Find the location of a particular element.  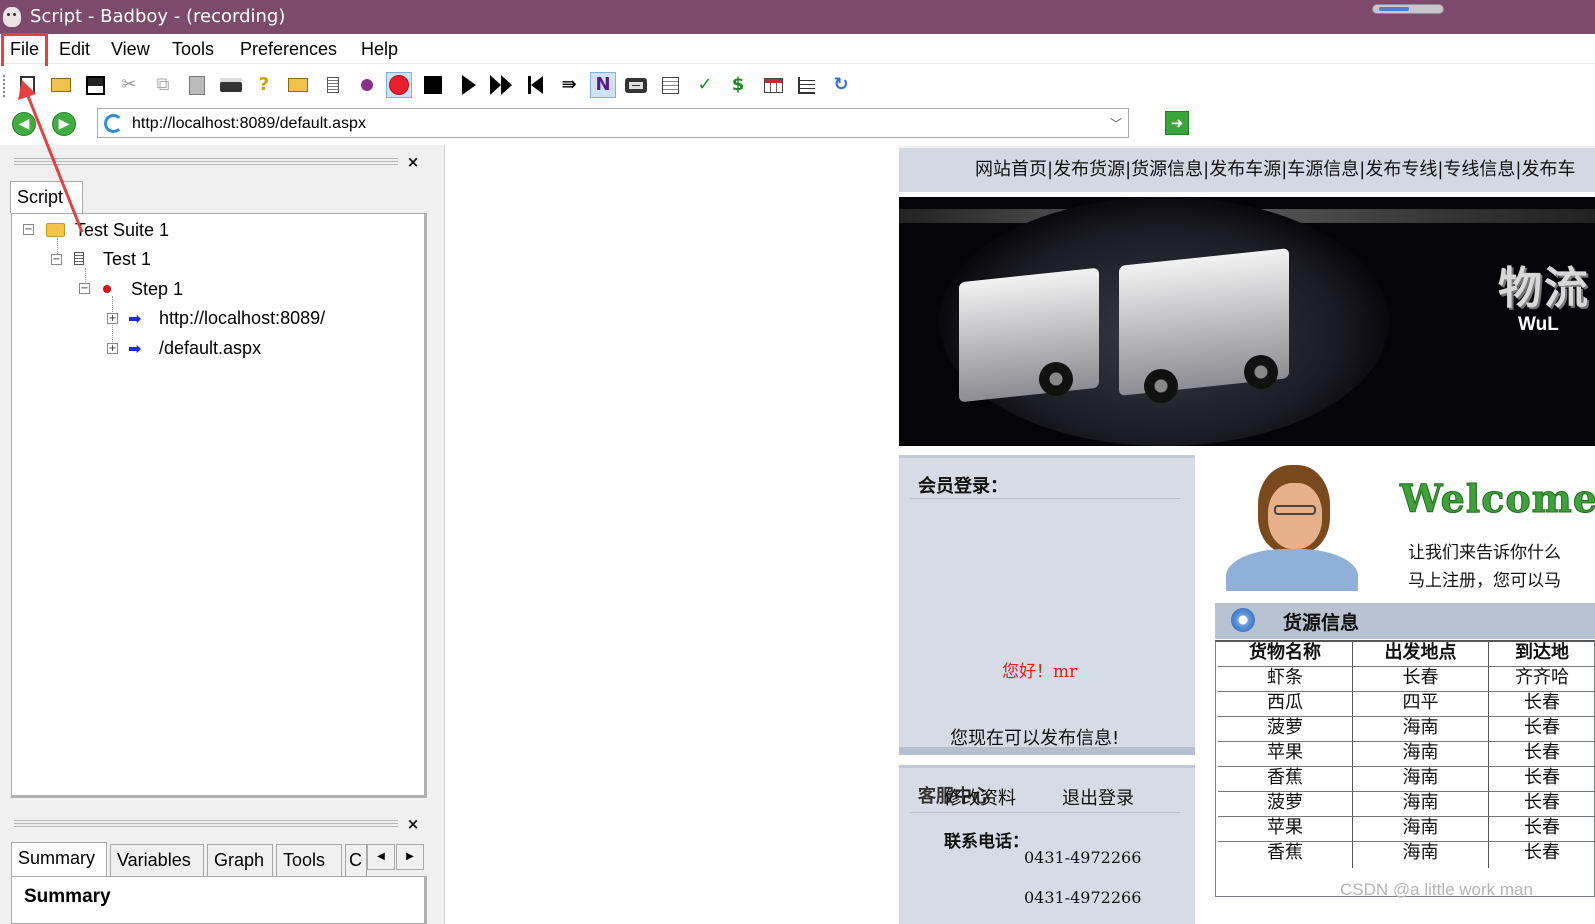

add-test-icon is located at coordinates (333, 85).